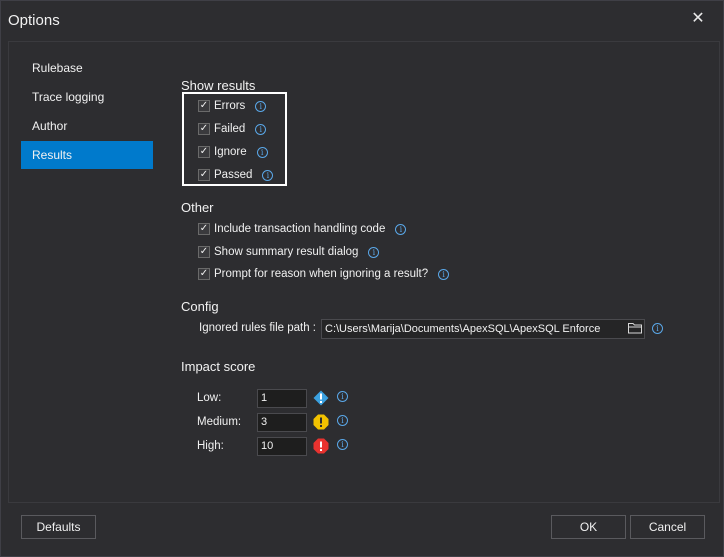 The width and height of the screenshot is (724, 557). I want to click on transaction-checkbox-row: ✓ Include transaction handling code i, so click(302, 229).